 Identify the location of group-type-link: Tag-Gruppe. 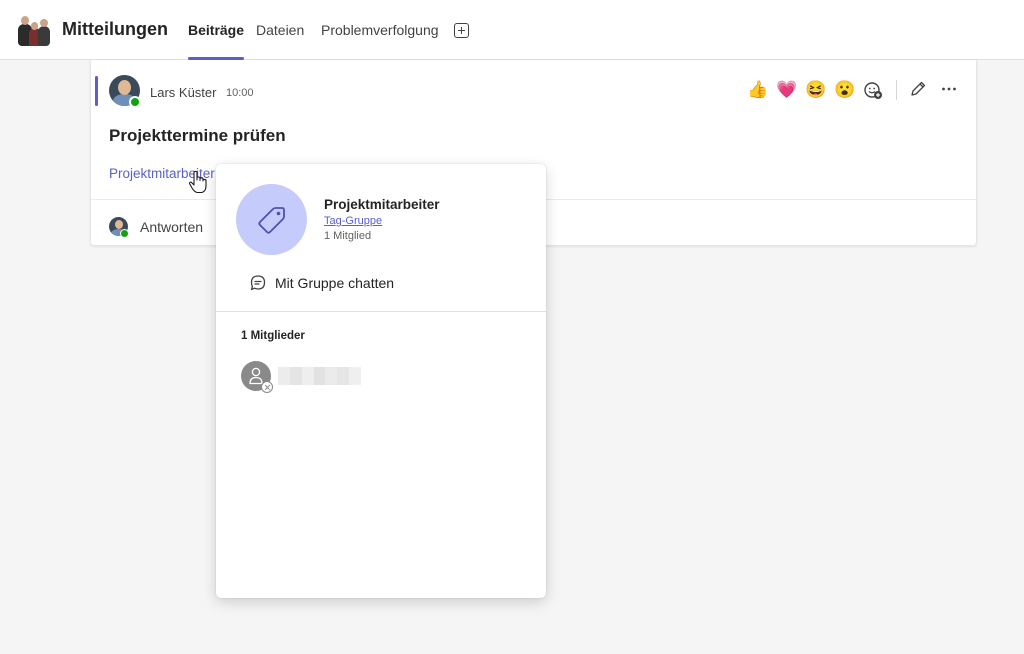
(353, 221).